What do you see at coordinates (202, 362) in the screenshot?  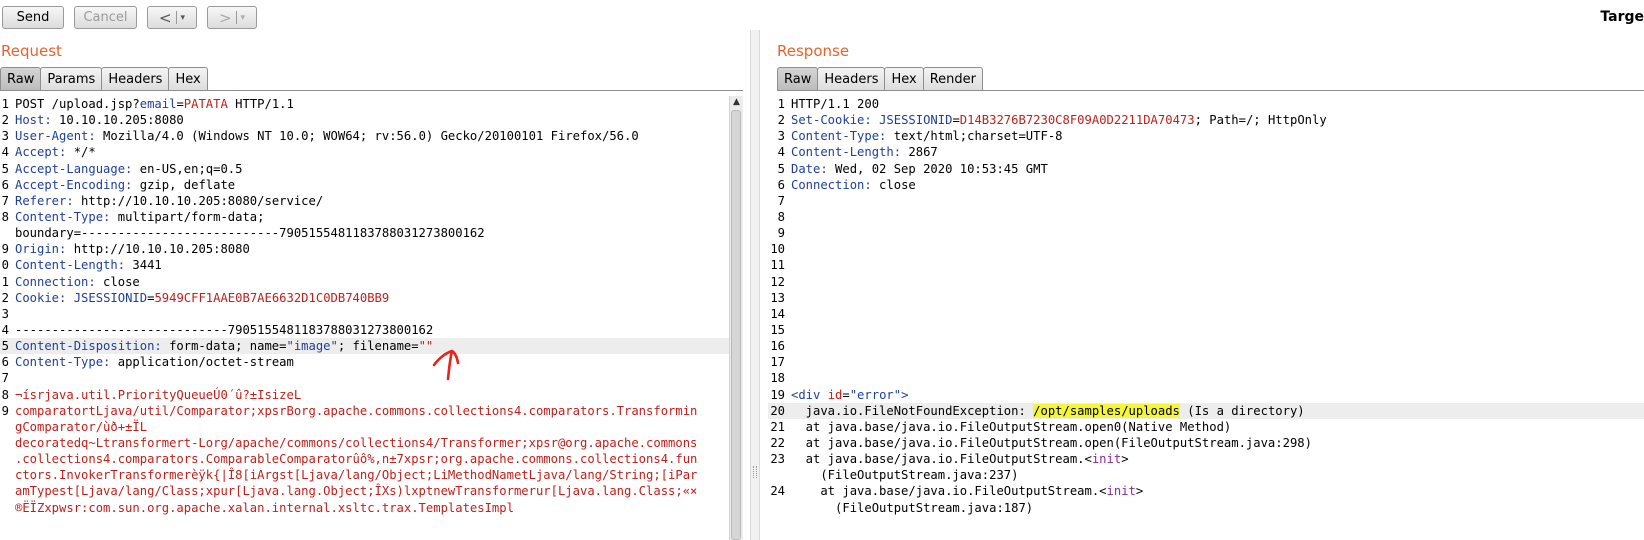 I see `code-token: application/octet-stream` at bounding box center [202, 362].